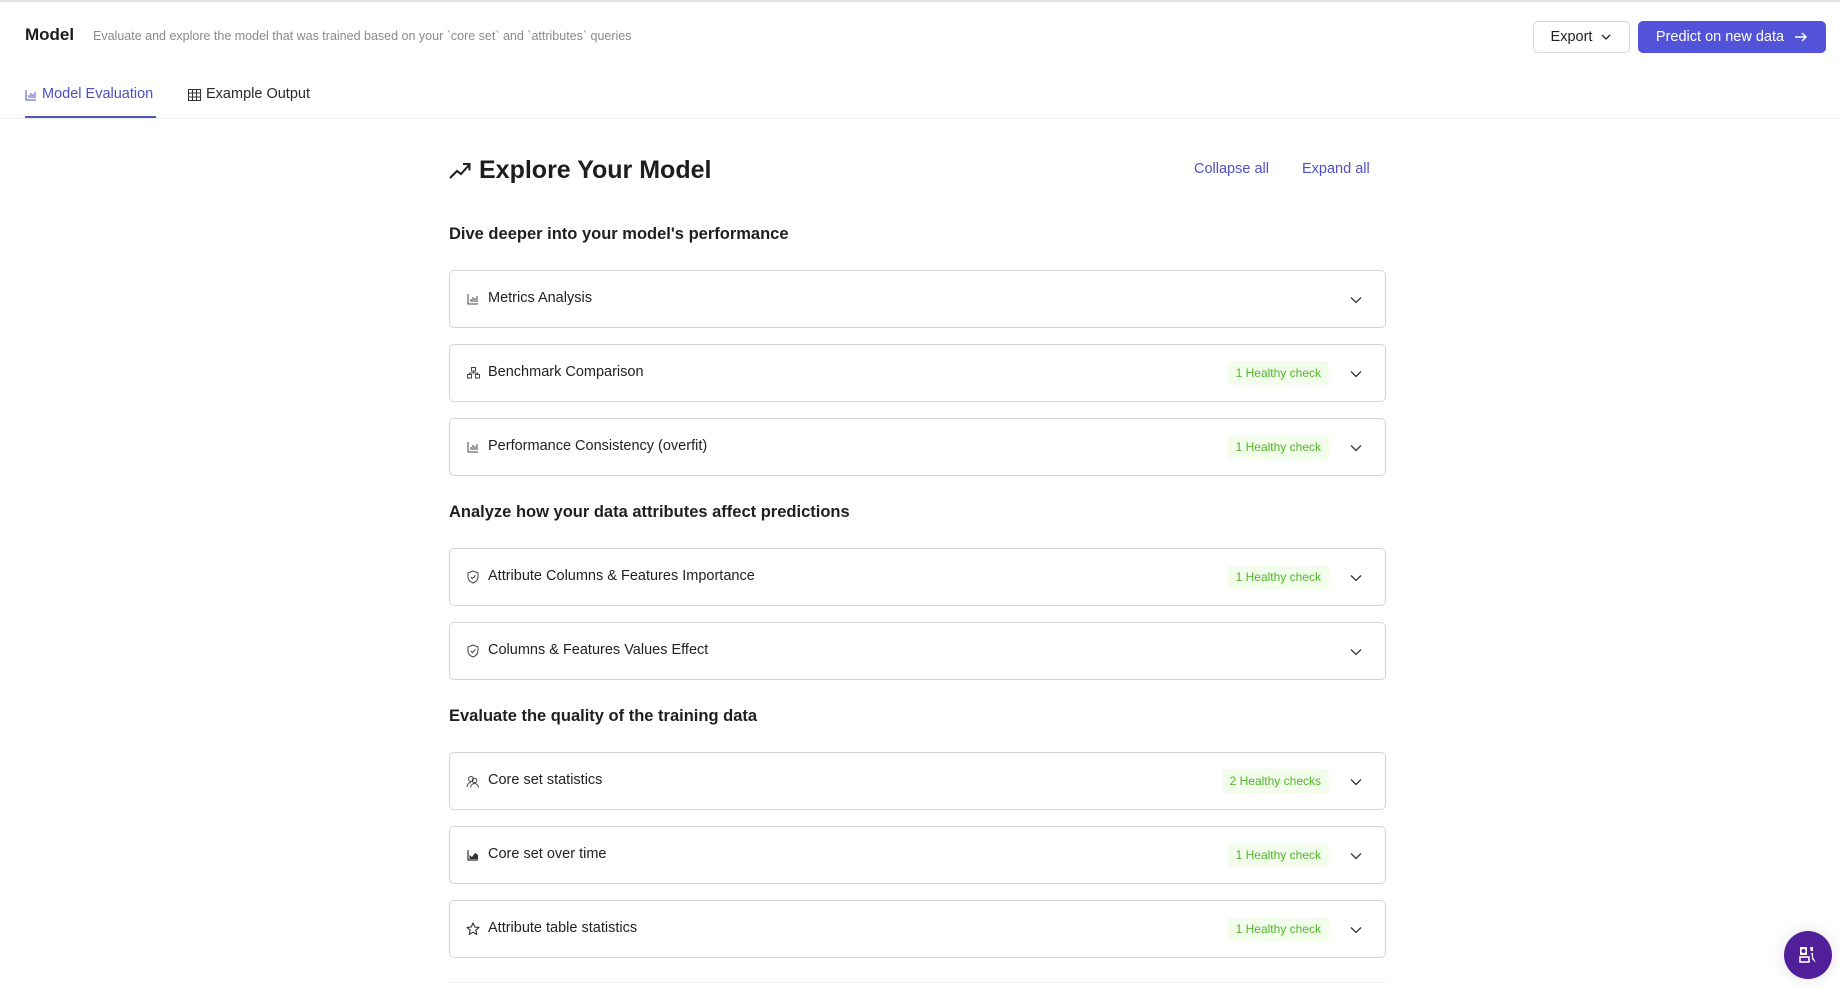 This screenshot has width=1840, height=993. What do you see at coordinates (566, 372) in the screenshot?
I see `accordion-label: Benchmark Comparison` at bounding box center [566, 372].